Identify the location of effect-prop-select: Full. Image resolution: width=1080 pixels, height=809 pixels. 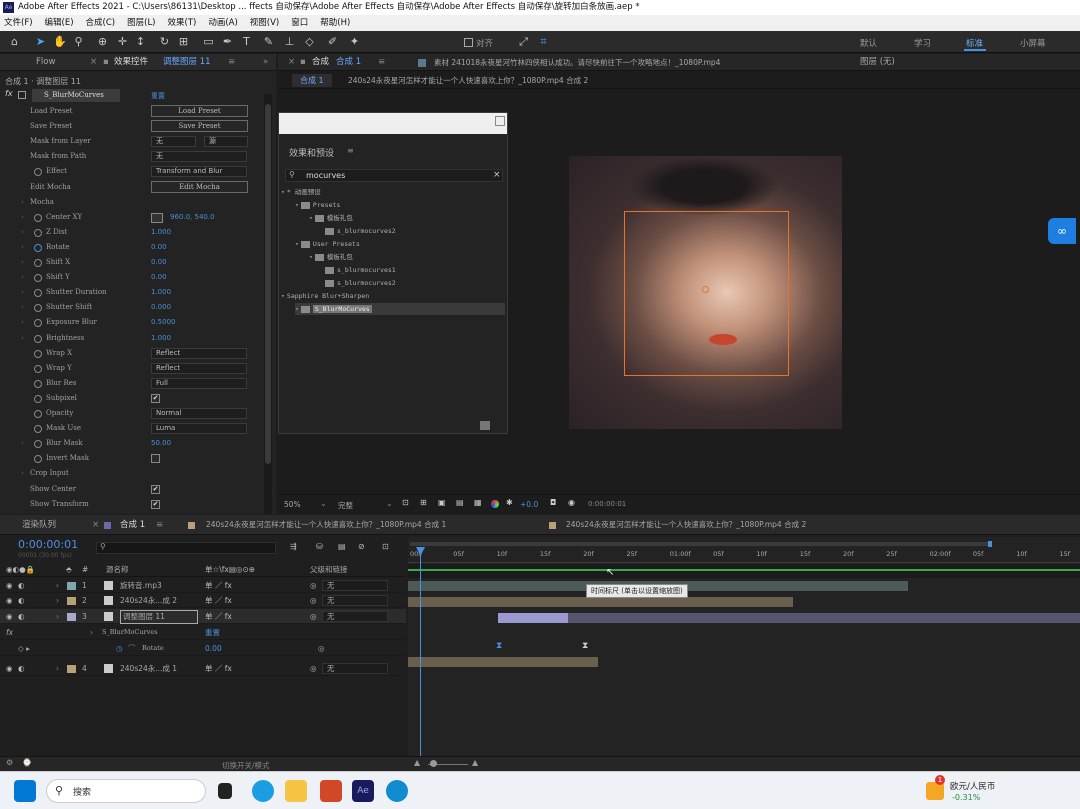
(199, 383).